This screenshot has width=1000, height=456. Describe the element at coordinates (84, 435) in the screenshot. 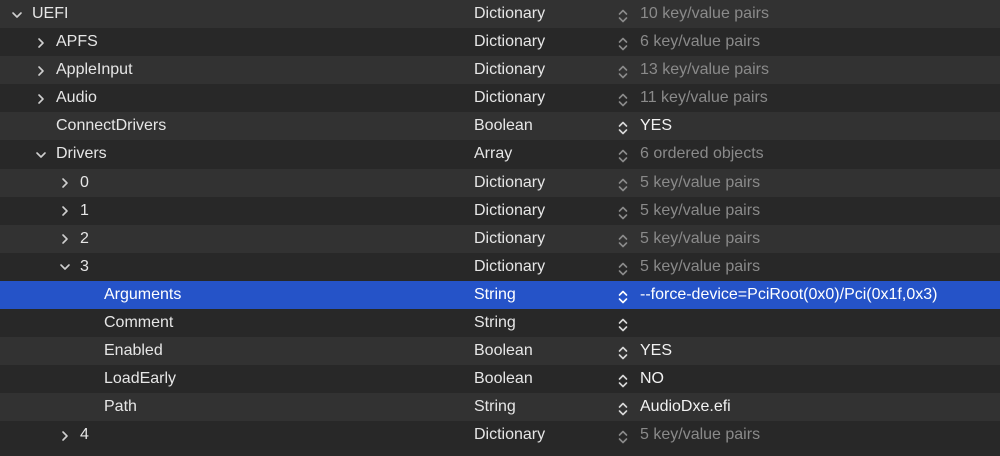

I see `key-label: 4` at that location.